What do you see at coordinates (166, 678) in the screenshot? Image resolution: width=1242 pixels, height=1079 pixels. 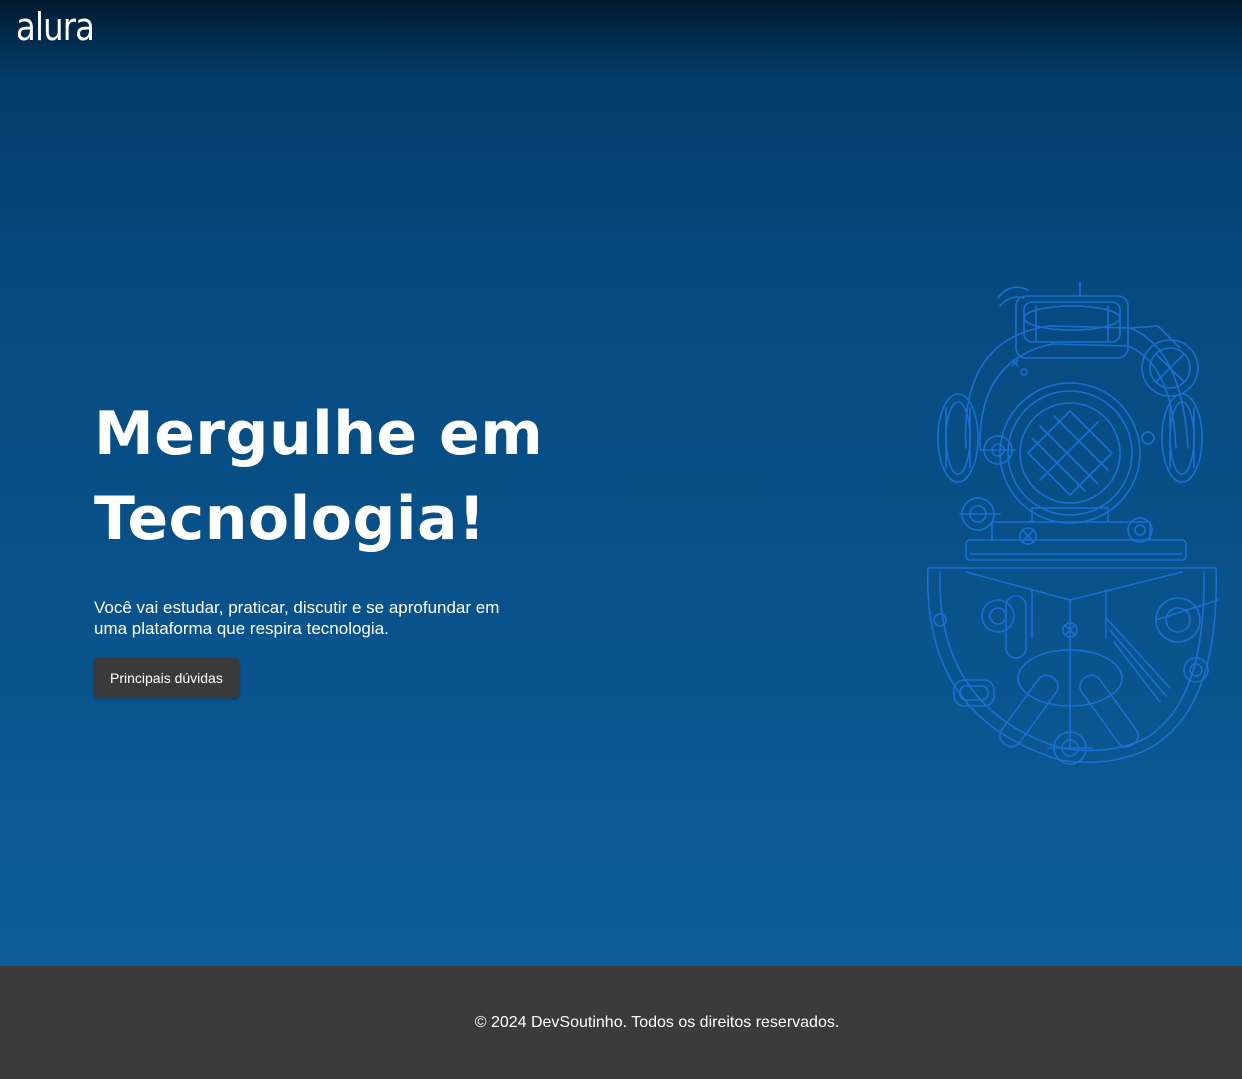 I see `faq-button: Principais dúvidas` at bounding box center [166, 678].